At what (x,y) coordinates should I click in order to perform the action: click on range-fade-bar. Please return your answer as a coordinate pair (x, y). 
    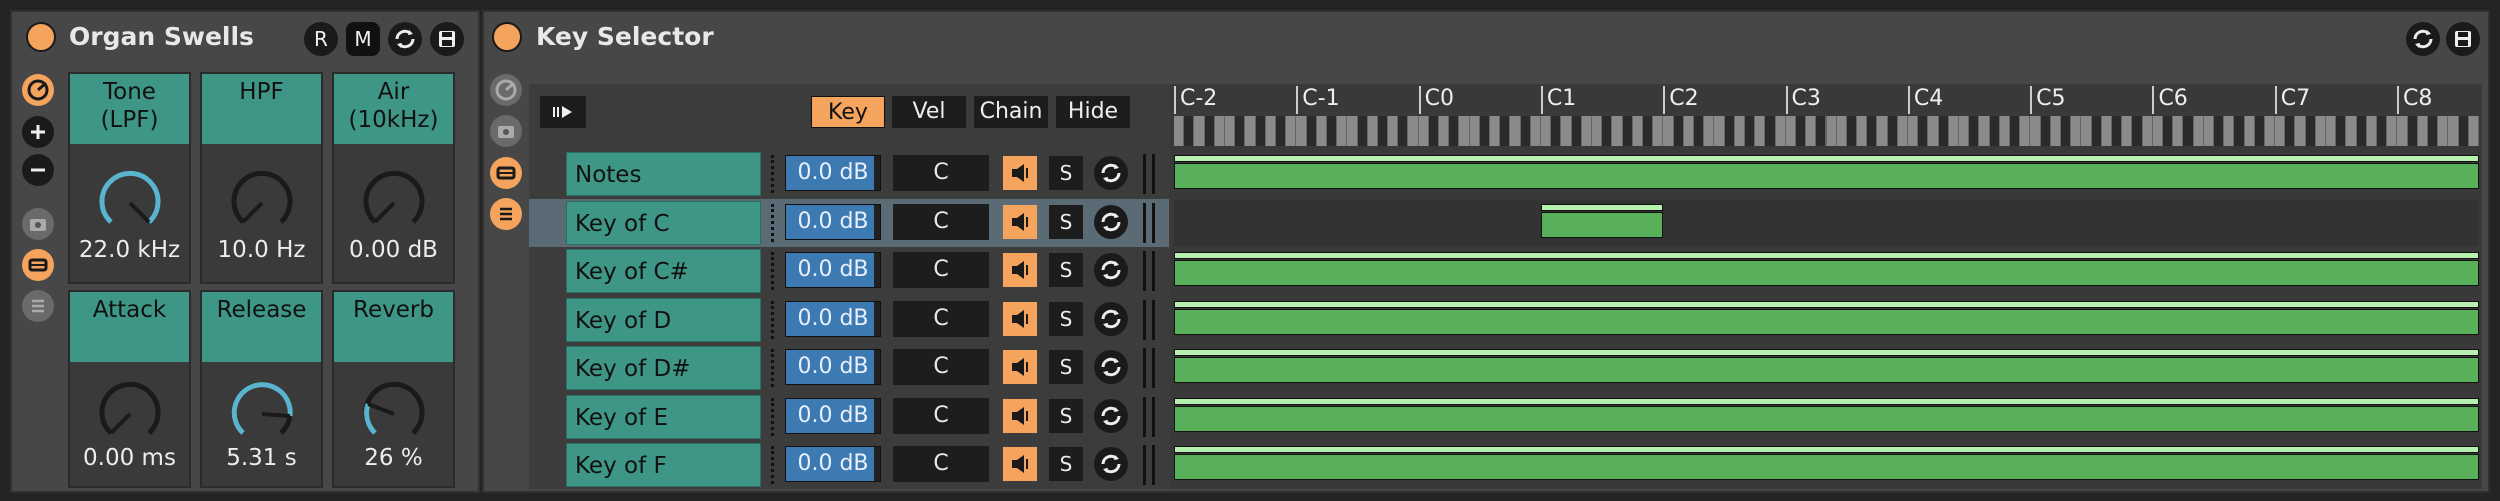
    Looking at the image, I should click on (1826, 158).